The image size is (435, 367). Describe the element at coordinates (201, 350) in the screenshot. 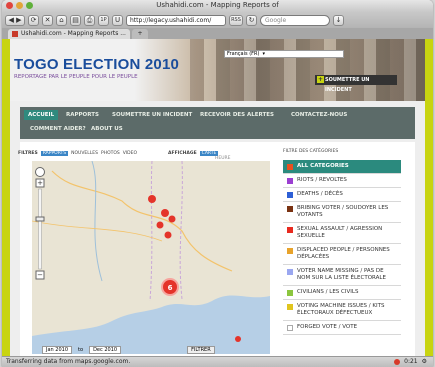

I see `filter-button: FILTRER` at that location.